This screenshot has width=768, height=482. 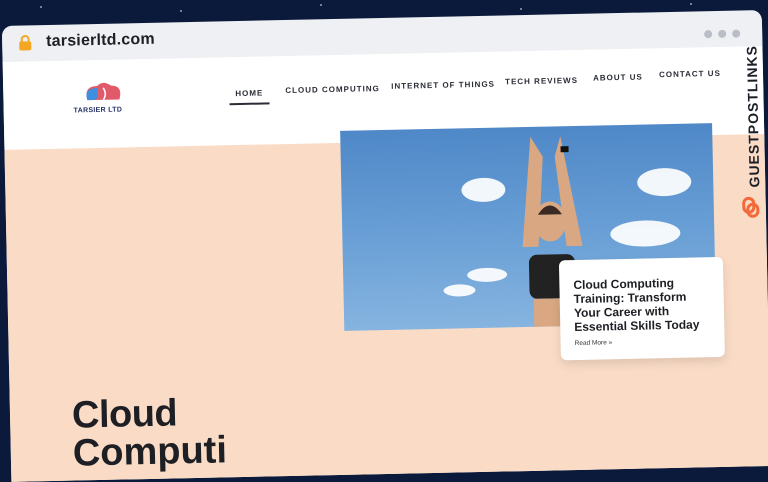 What do you see at coordinates (443, 85) in the screenshot?
I see `nav-internet-of-things: INTERNET OF THINGS` at bounding box center [443, 85].